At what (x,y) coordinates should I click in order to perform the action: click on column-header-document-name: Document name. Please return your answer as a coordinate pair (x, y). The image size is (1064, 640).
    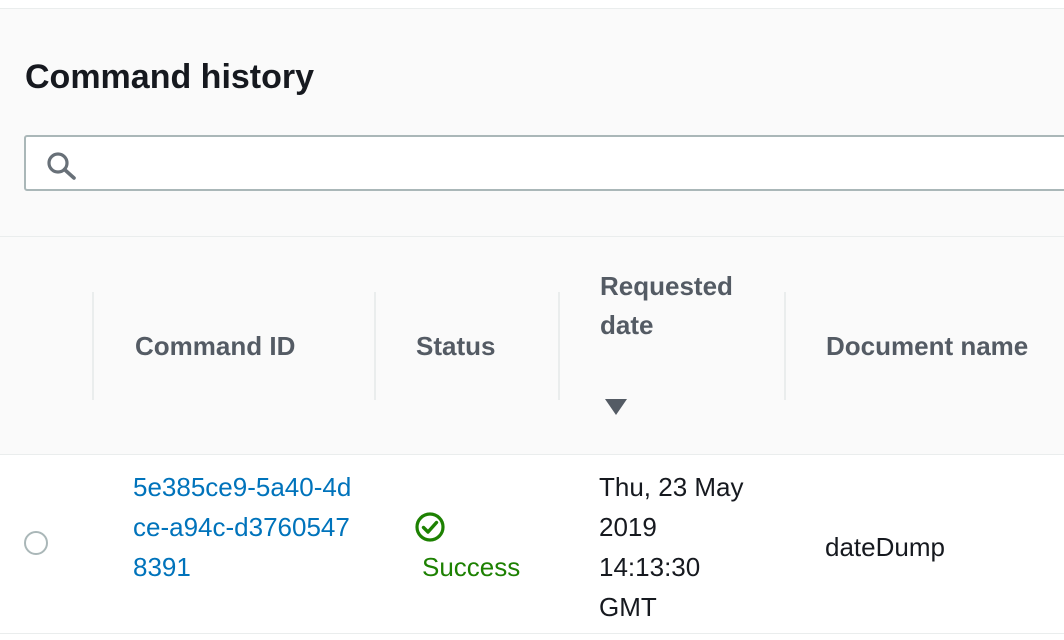
    Looking at the image, I should click on (927, 346).